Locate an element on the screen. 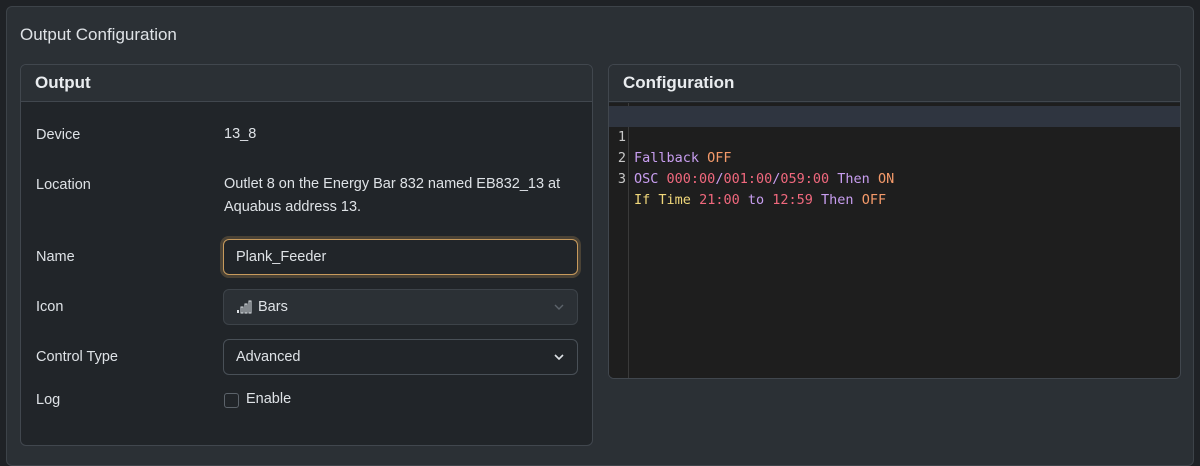 This screenshot has width=1200, height=466. line-number: 3 is located at coordinates (621, 179).